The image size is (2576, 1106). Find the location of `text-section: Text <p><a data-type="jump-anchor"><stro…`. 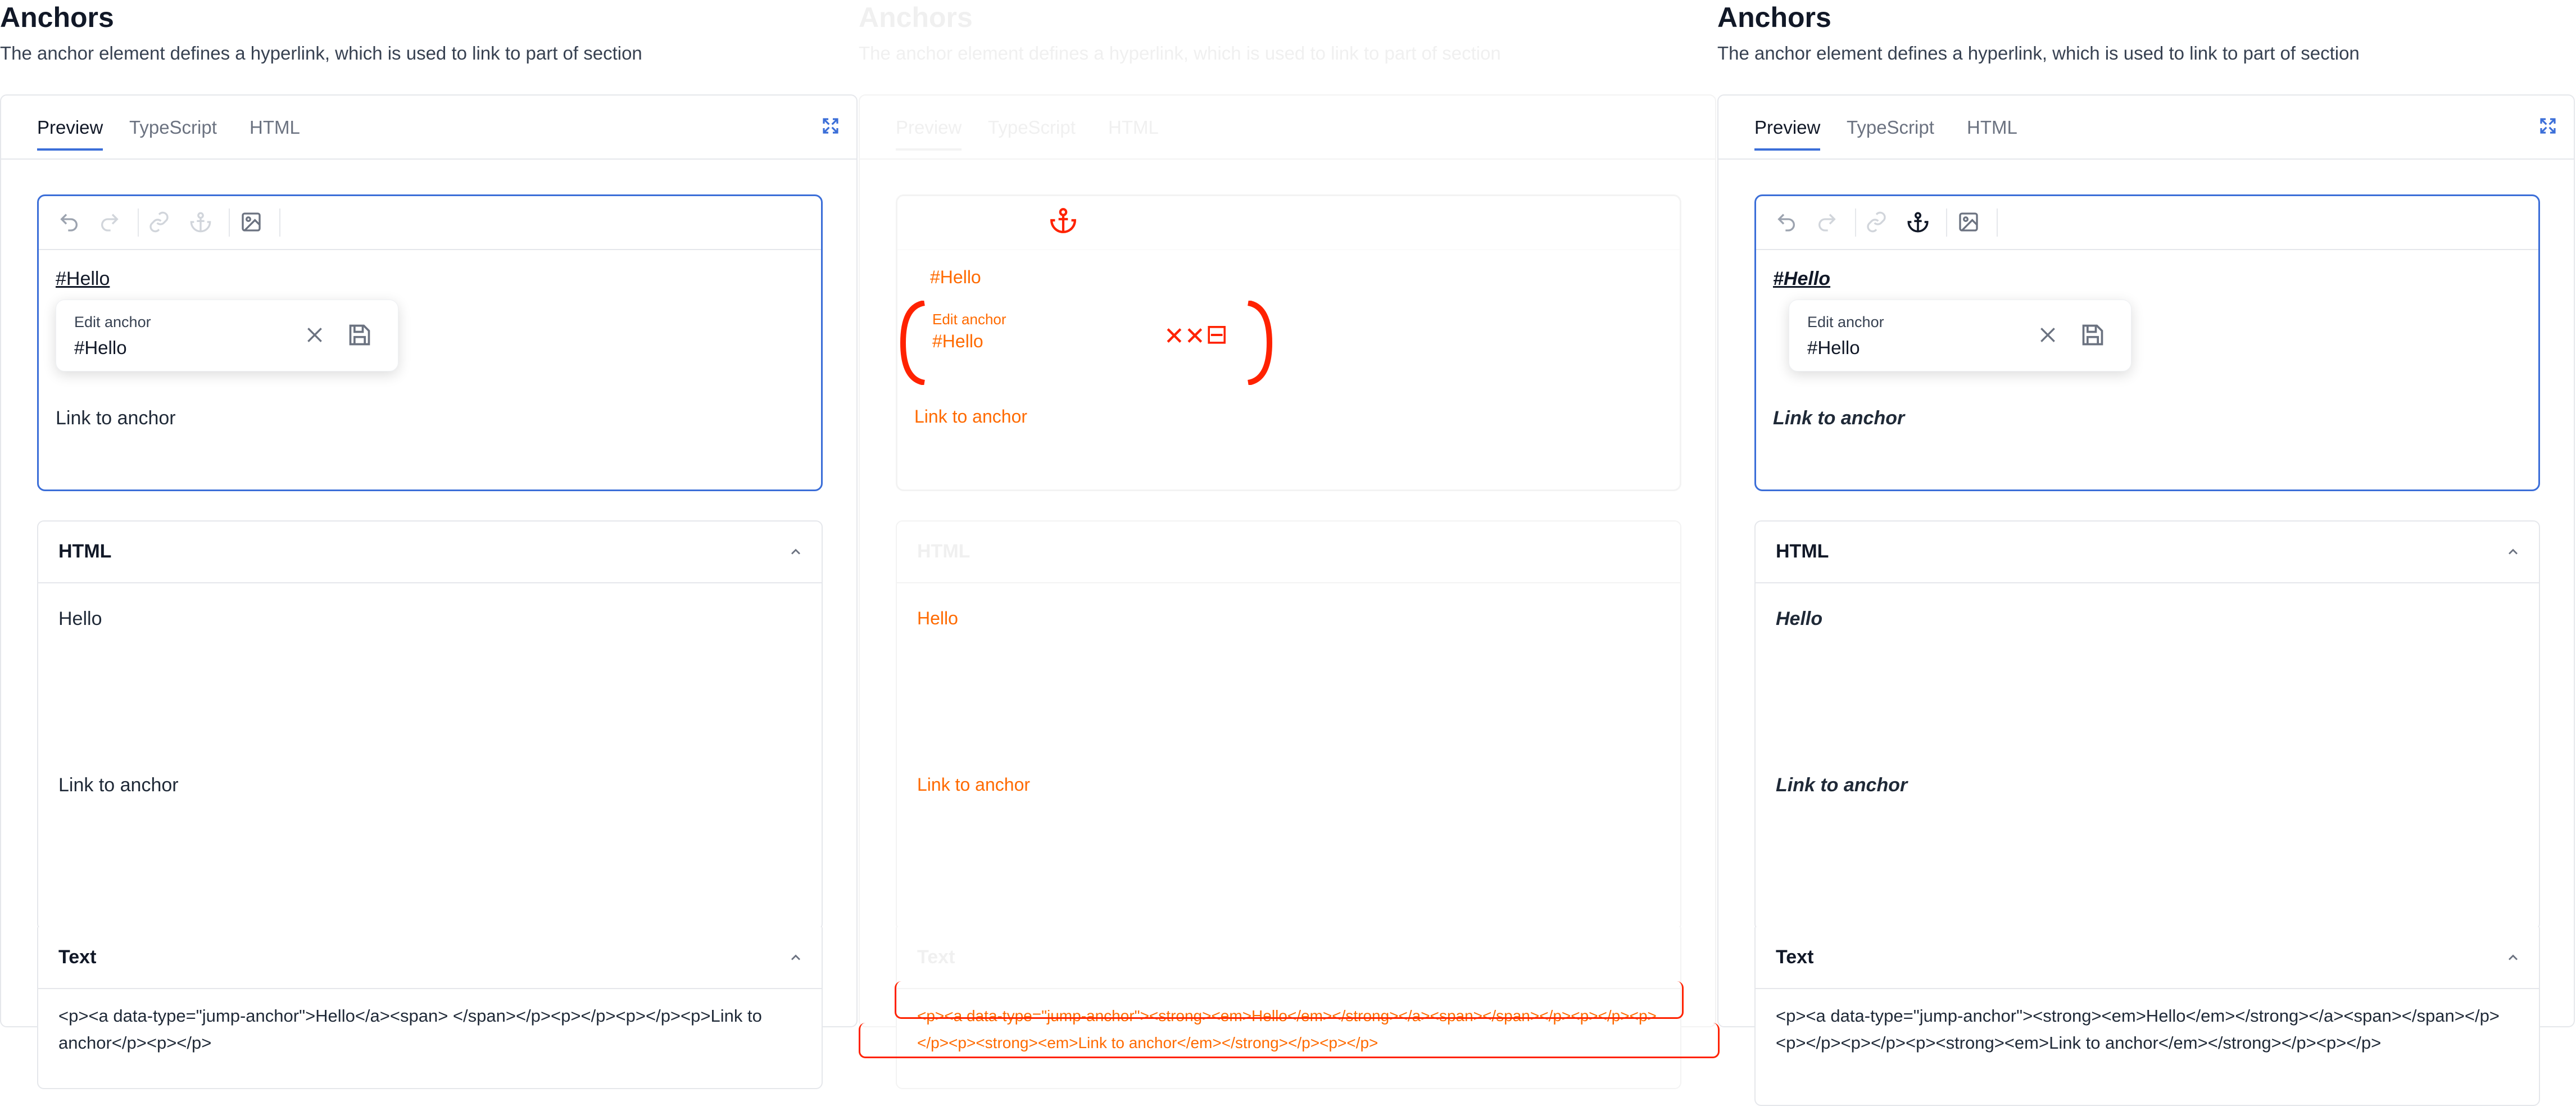

text-section: Text <p><a data-type="jump-anchor"><stro… is located at coordinates (2147, 1016).